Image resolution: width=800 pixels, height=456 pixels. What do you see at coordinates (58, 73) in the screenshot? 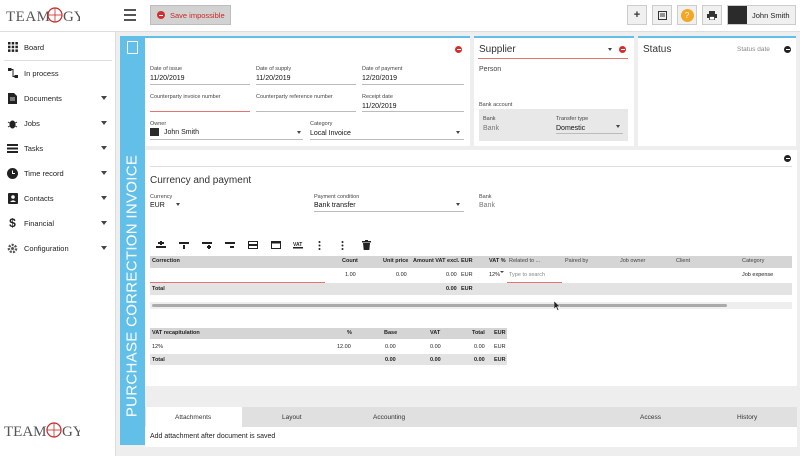
I see `sidebar-item-in-process: In process` at bounding box center [58, 73].